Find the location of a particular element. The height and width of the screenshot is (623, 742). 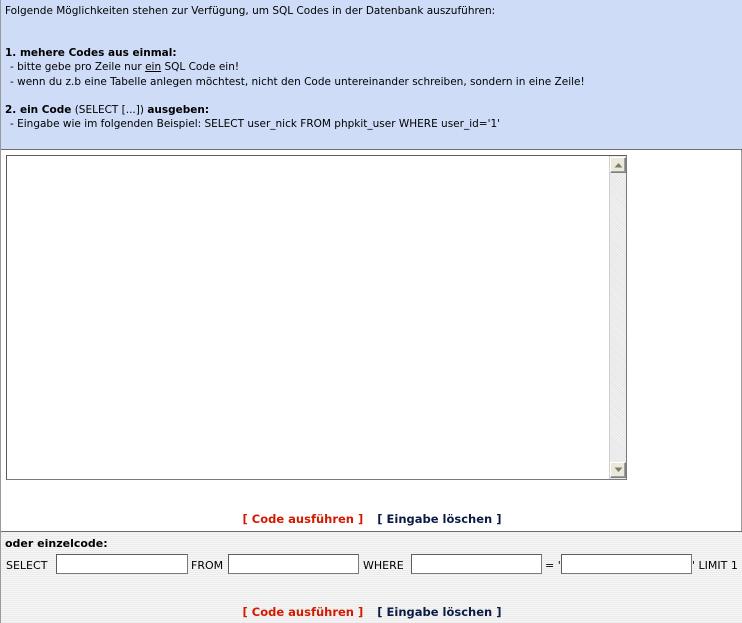

section2-title: 2. ein Code (SELECT [...]) ausgeben: is located at coordinates (107, 109).